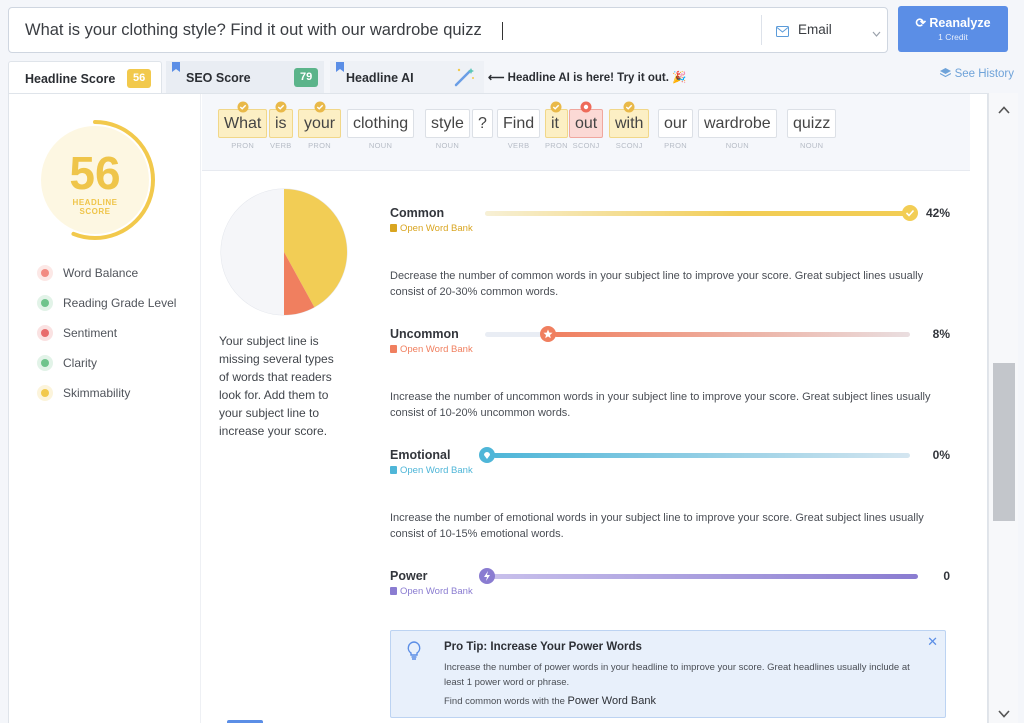 This screenshot has width=1024, height=723. I want to click on type-select: Email, so click(824, 30).